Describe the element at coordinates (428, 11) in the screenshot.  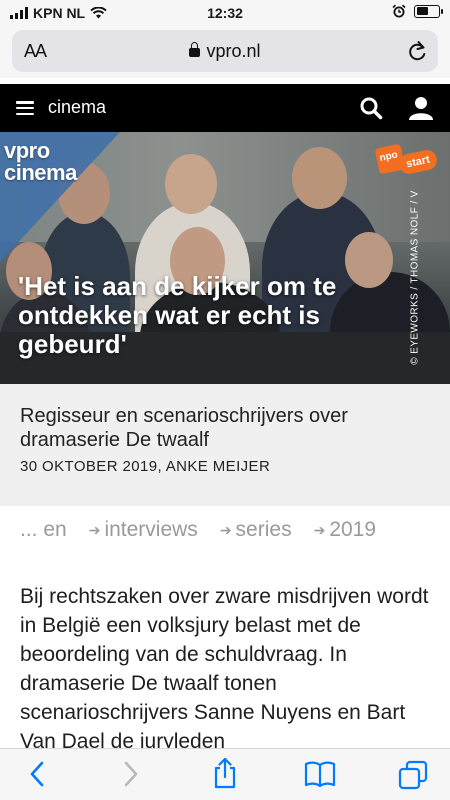
I see `battery-icon` at that location.